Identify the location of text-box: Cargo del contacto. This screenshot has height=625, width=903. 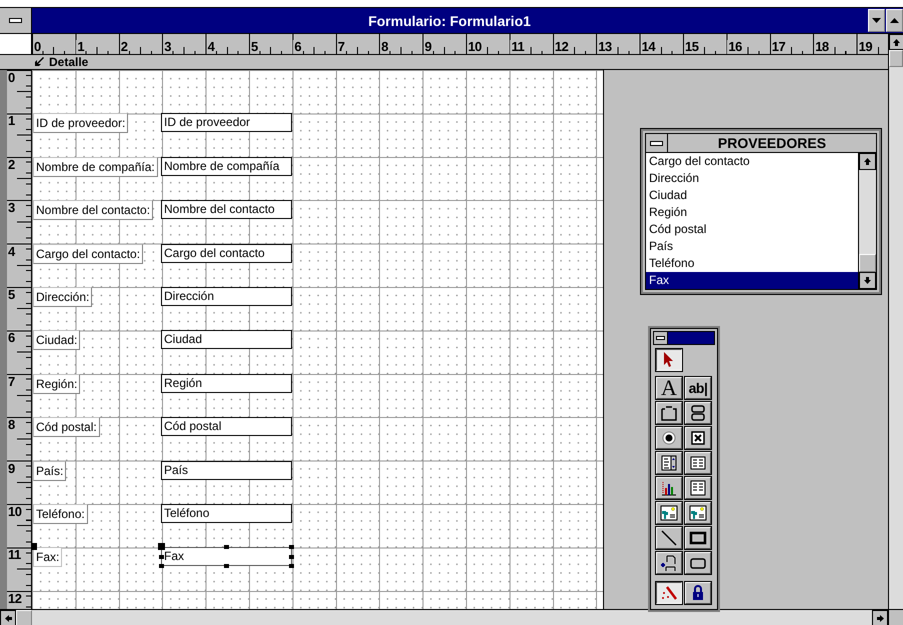
(226, 253).